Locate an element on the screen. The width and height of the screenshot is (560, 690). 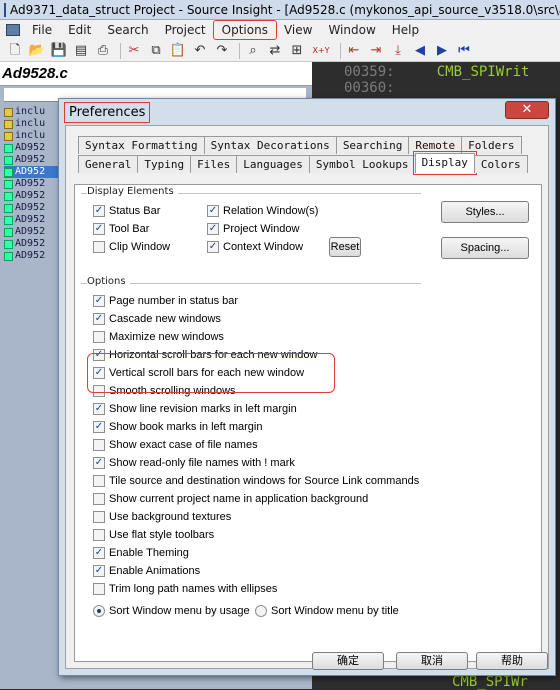
menu-options: Options is located at coordinates (244, 30).